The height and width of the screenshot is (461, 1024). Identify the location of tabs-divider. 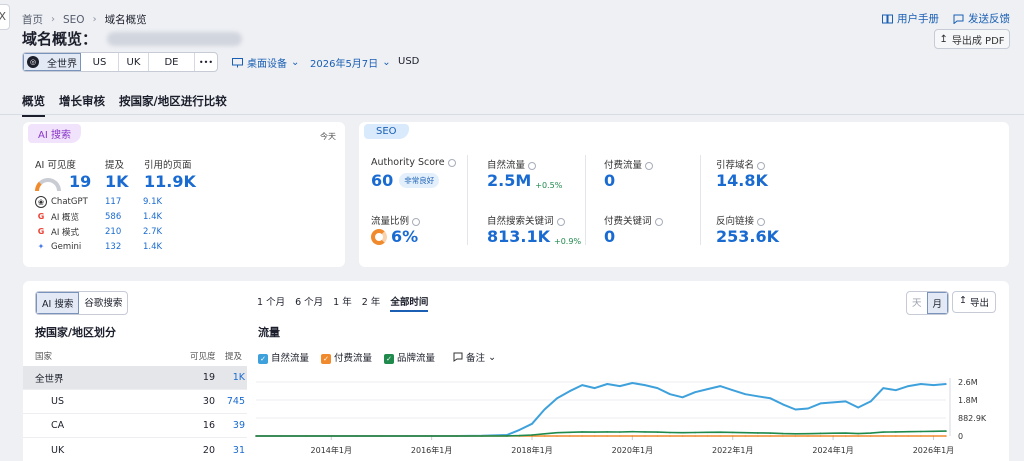
(512, 114).